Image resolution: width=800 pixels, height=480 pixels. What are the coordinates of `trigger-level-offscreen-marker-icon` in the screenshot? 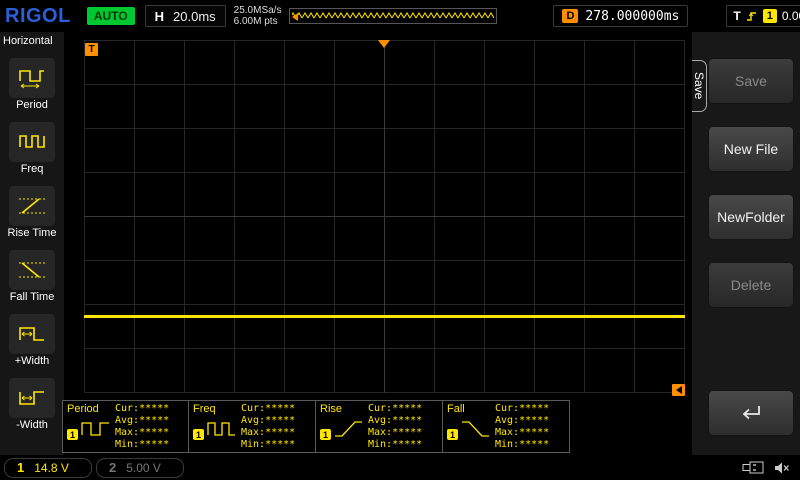 It's located at (678, 390).